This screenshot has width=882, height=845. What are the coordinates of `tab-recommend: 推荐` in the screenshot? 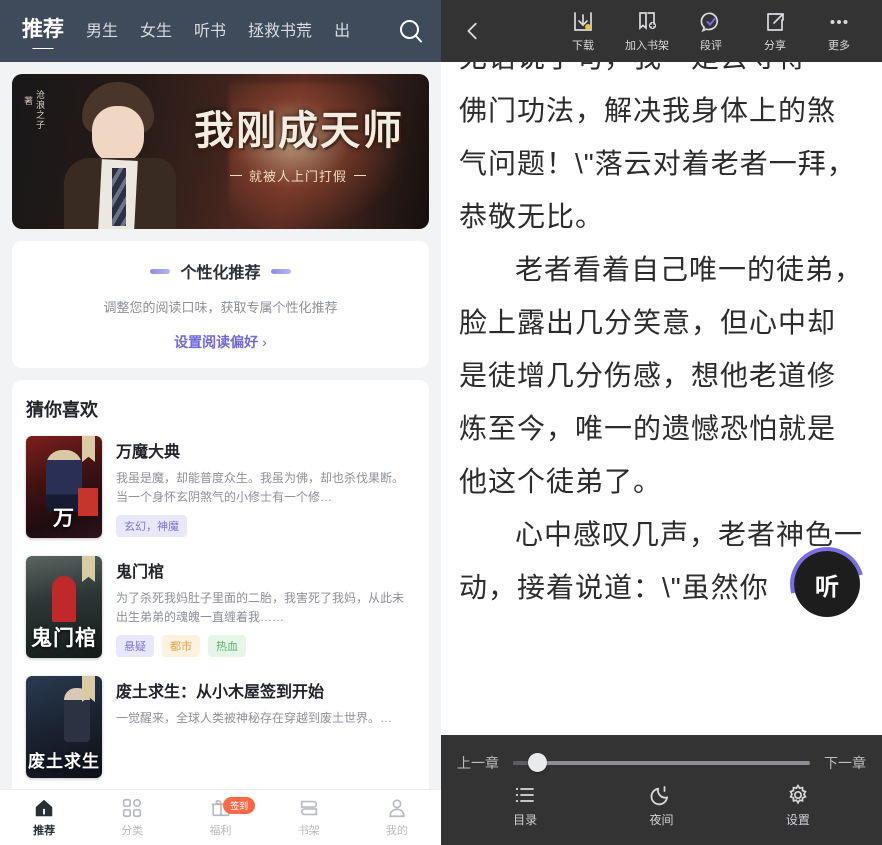 It's located at (43, 31).